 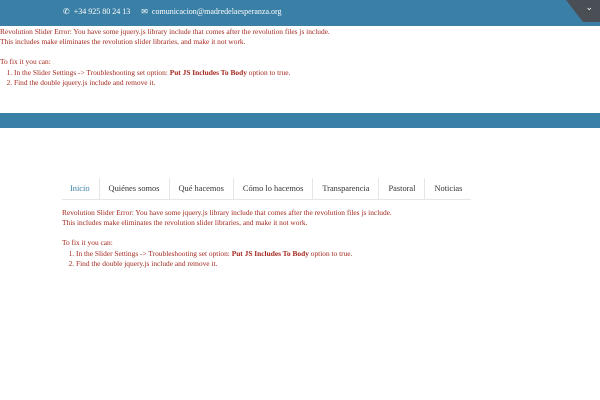 I want to click on nav-item-que-hacemos: Qué hacemos, so click(x=202, y=188).